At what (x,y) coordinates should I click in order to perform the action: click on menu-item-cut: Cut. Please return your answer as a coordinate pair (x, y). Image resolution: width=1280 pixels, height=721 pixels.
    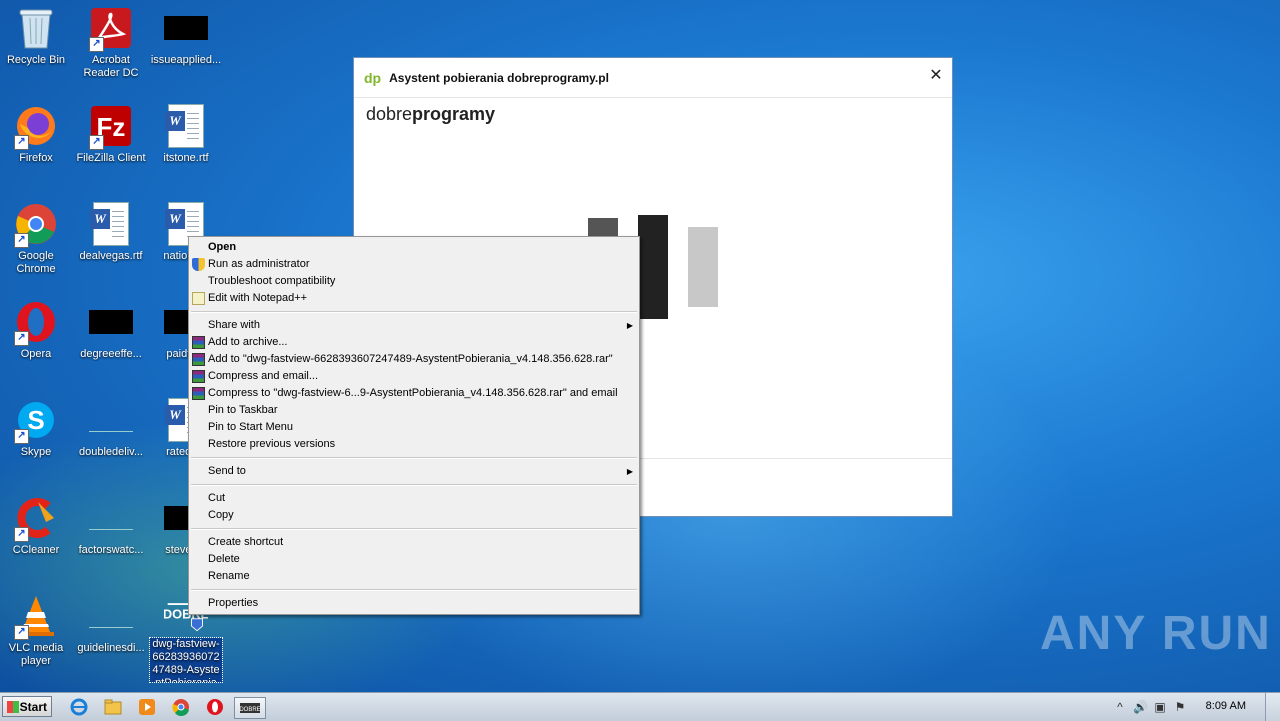
    Looking at the image, I should click on (414, 498).